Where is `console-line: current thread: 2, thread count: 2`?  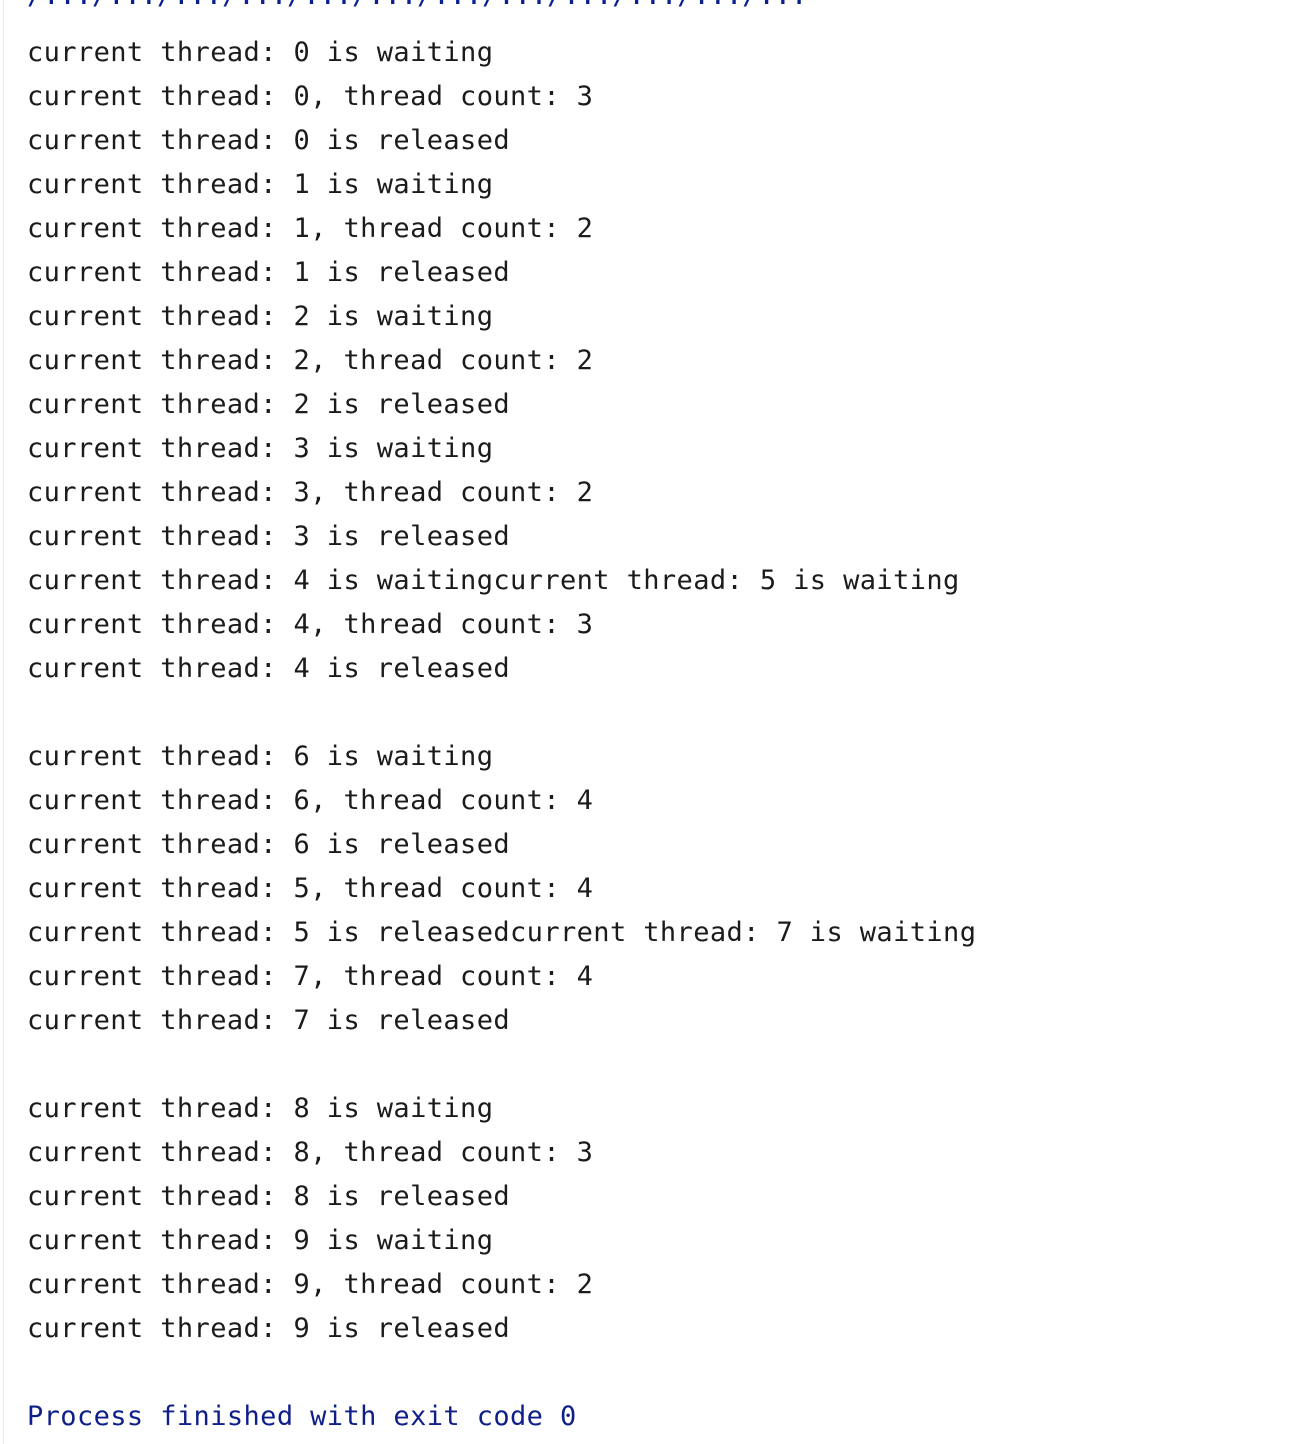 console-line: current thread: 2, thread count: 2 is located at coordinates (310, 360).